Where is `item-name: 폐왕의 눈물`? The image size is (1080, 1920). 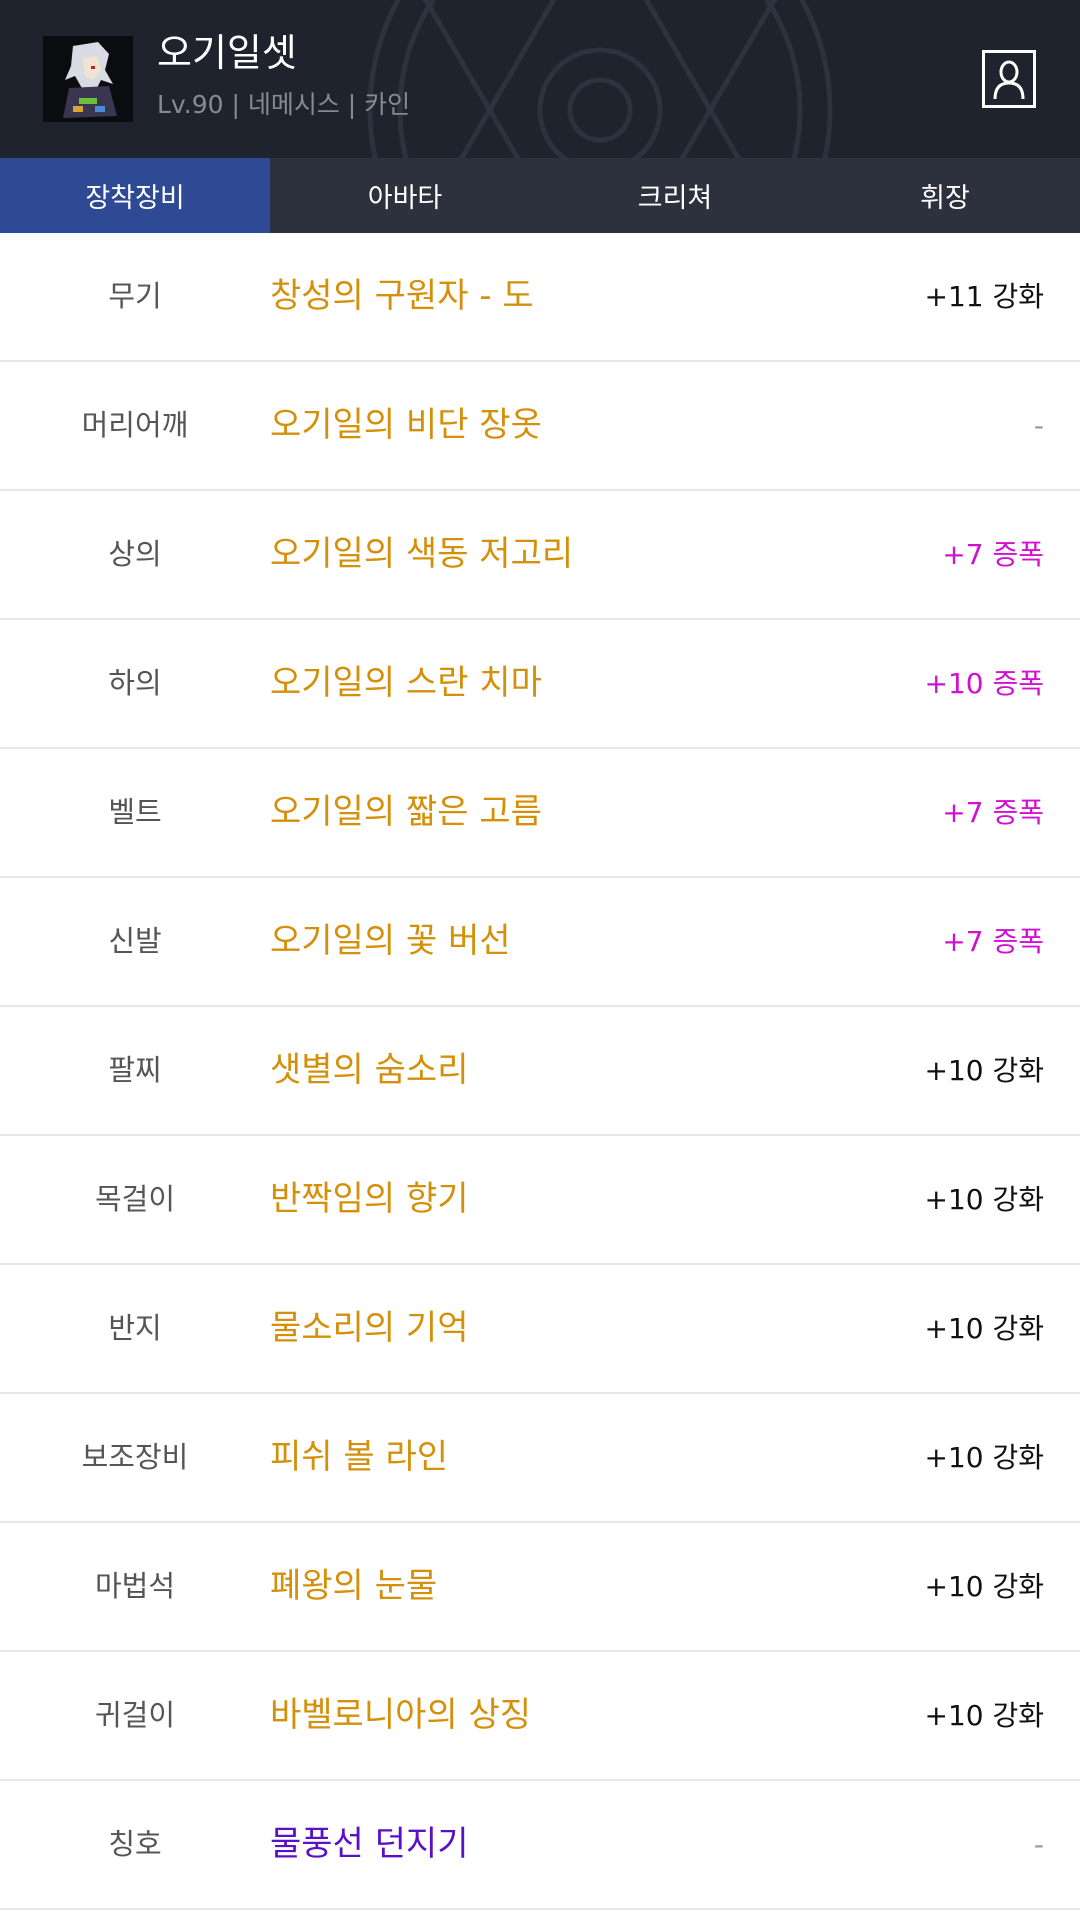
item-name: 폐왕의 눈물 is located at coordinates (354, 1586).